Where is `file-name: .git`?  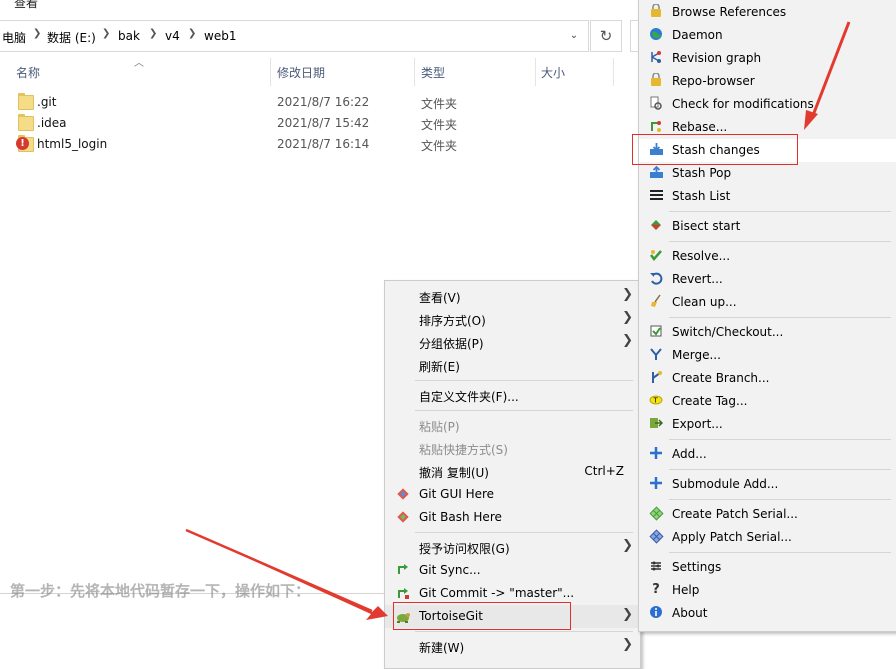
file-name: .git is located at coordinates (47, 102).